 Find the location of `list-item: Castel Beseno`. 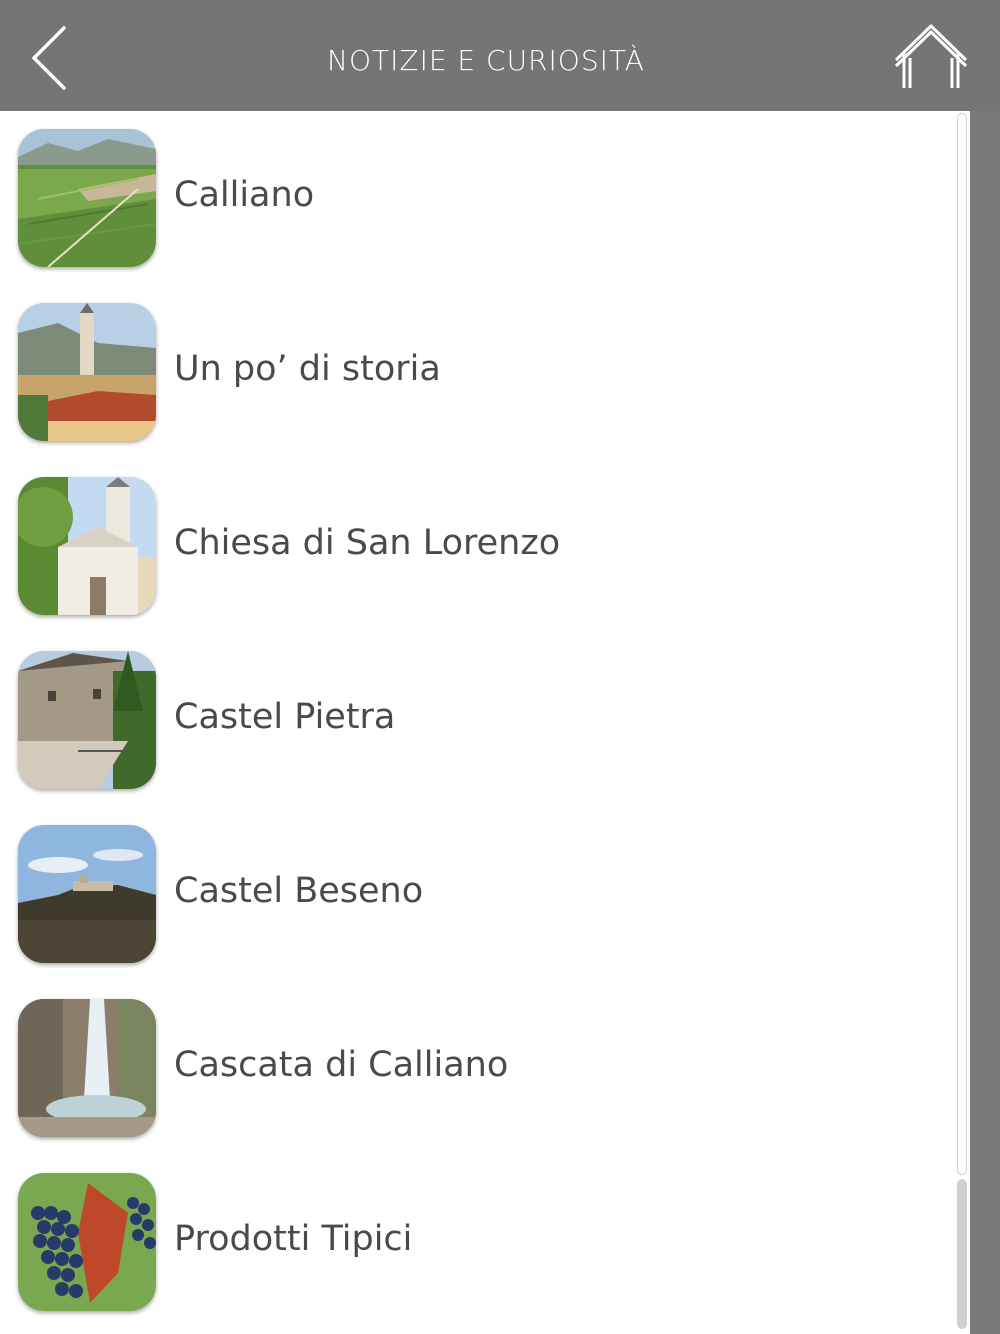

list-item: Castel Beseno is located at coordinates (477, 894).